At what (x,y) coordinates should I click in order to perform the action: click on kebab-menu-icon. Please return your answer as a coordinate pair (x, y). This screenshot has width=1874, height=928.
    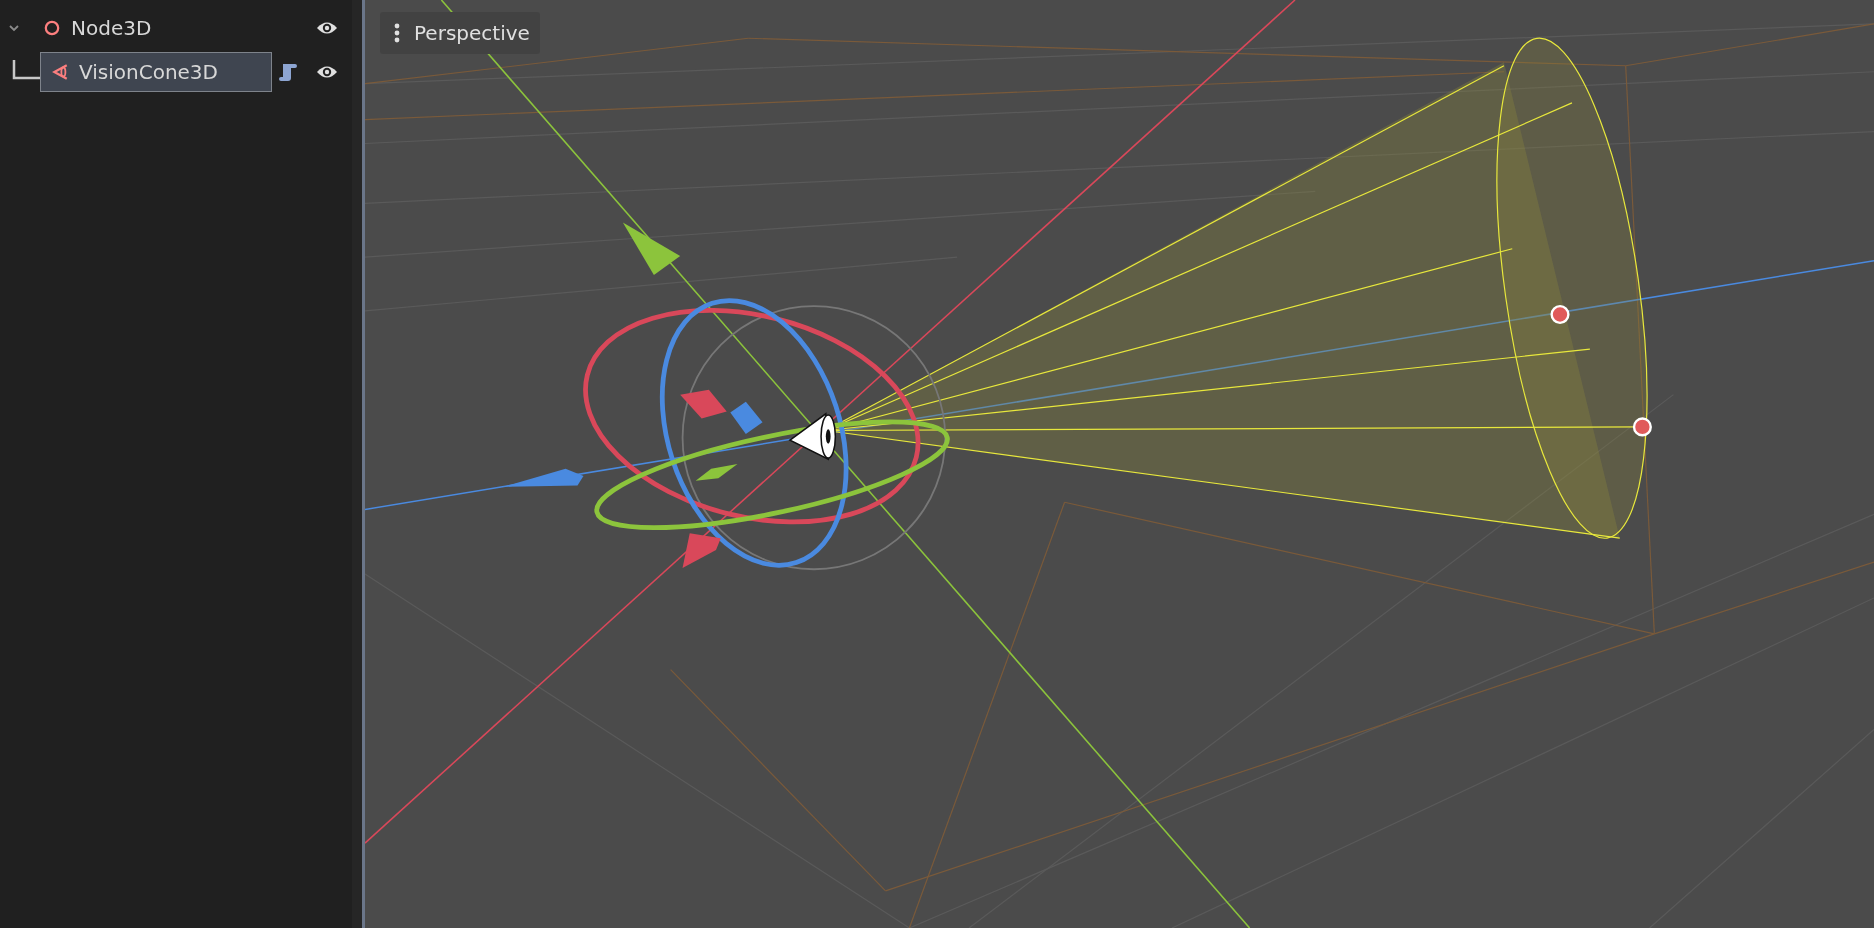
    Looking at the image, I should click on (397, 33).